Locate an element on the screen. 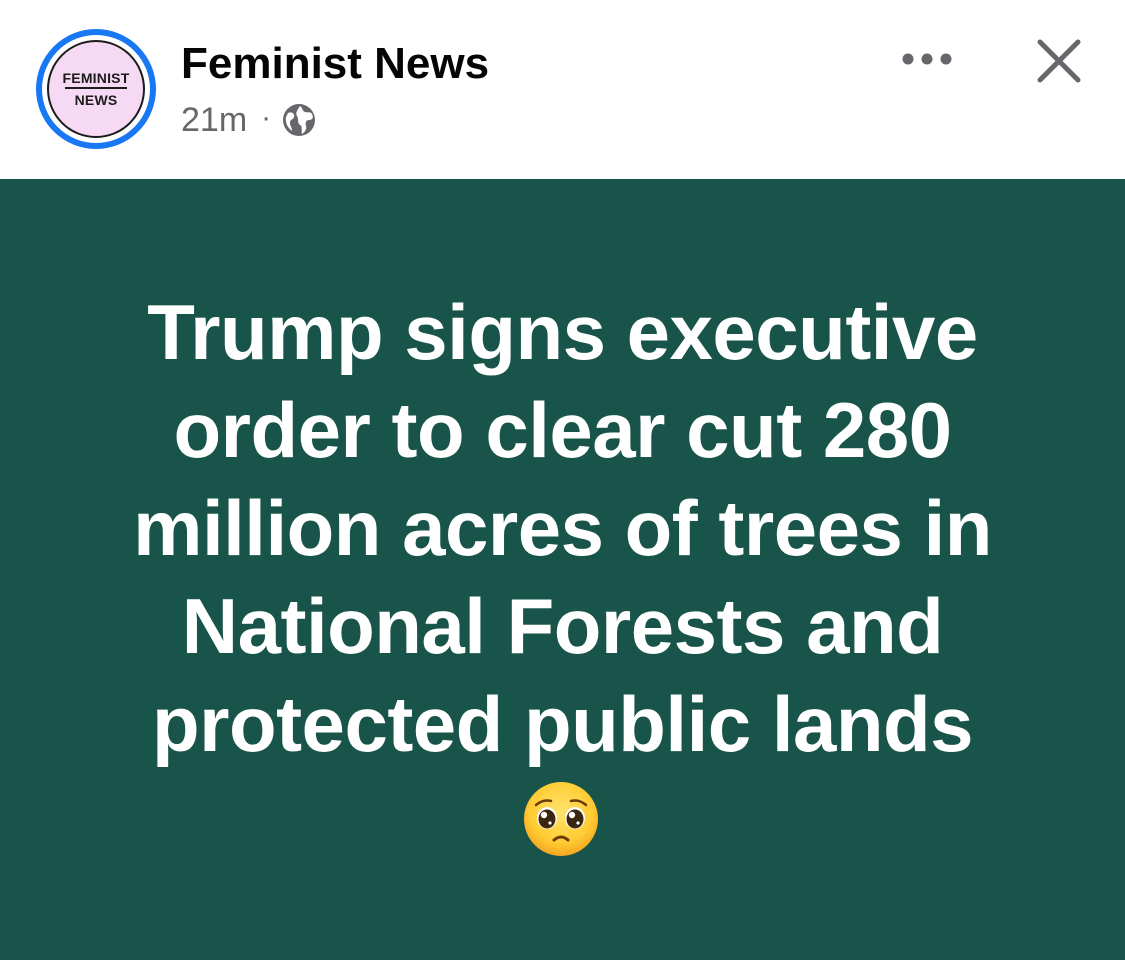 This screenshot has height=960, width=1125. logo-divider is located at coordinates (96, 88).